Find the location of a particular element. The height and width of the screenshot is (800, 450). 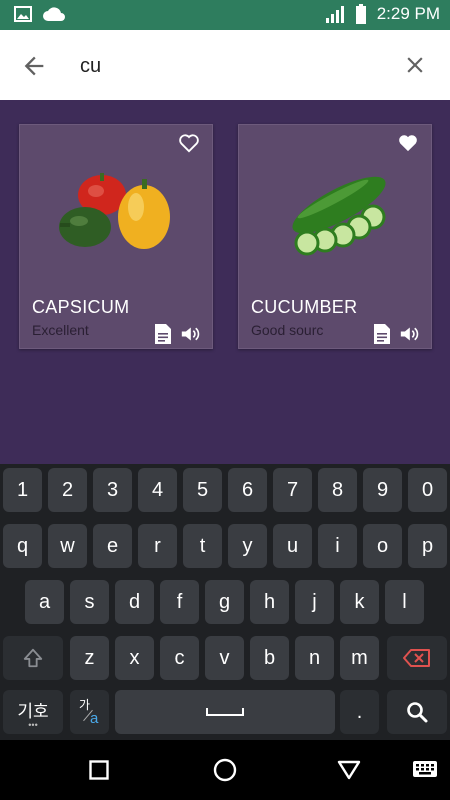

space-bar-icon is located at coordinates (225, 712).